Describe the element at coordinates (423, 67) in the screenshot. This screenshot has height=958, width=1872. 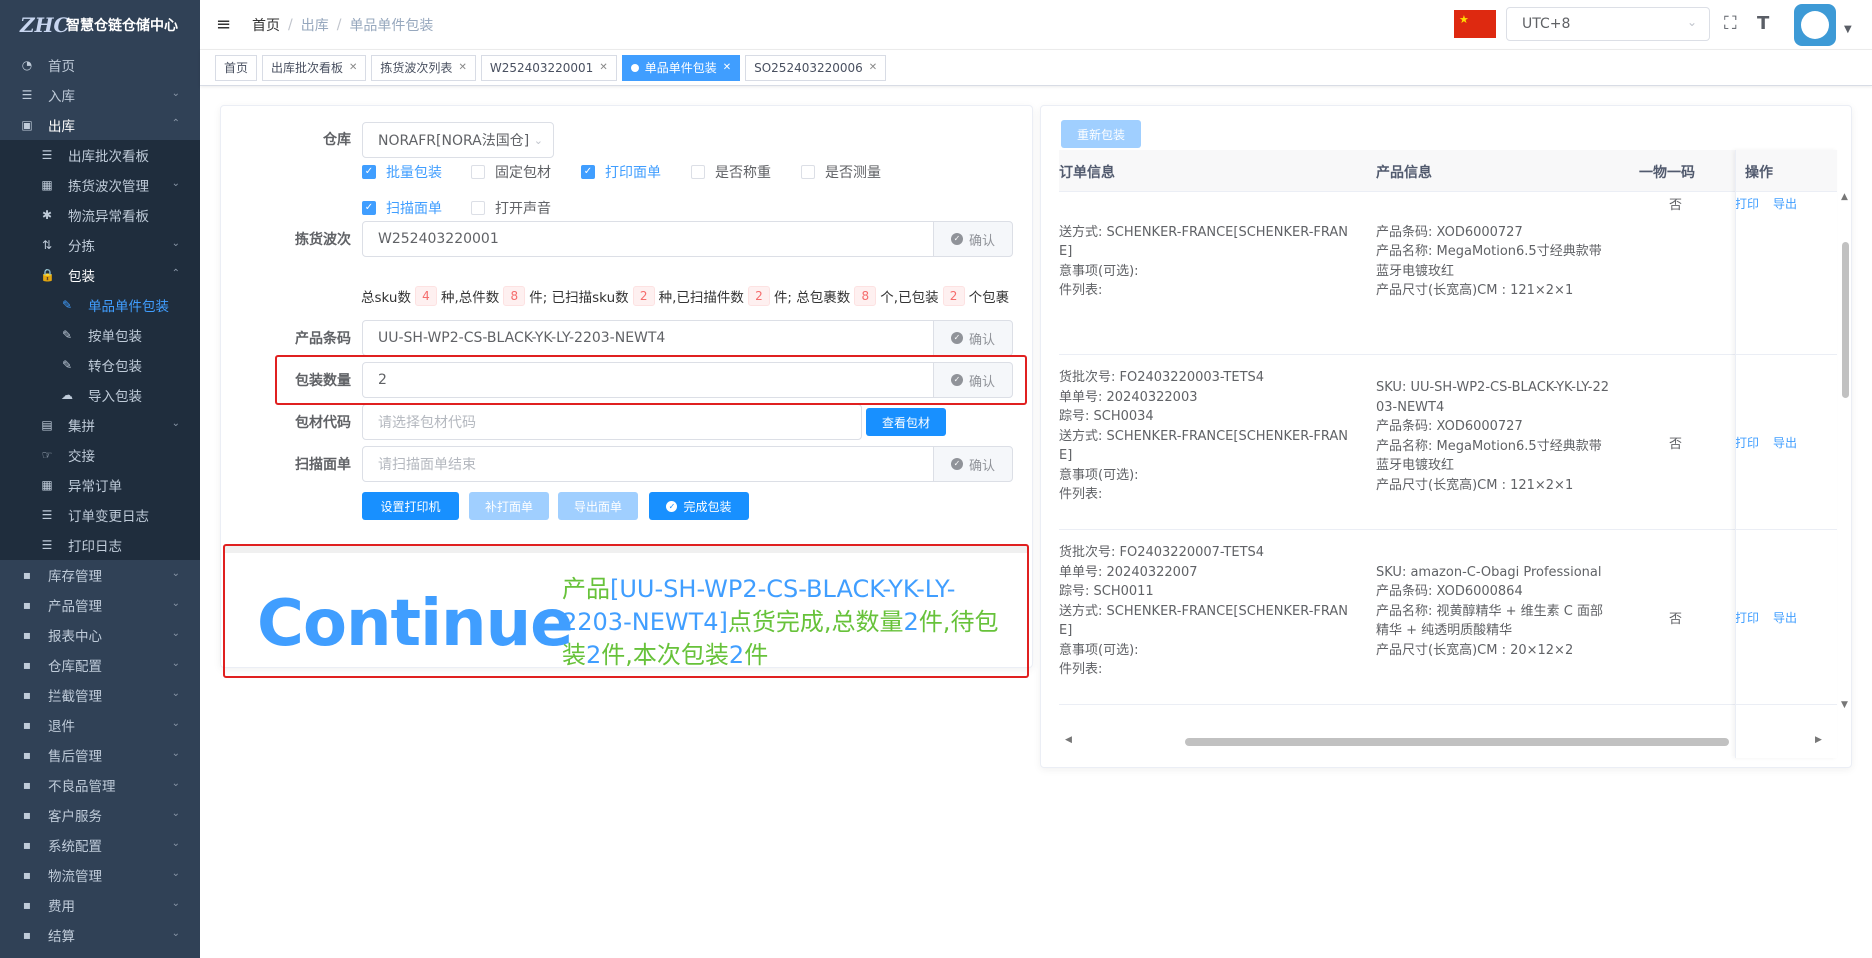
I see `tag-pick-wave-list: 拣货波次列表 ✕` at that location.